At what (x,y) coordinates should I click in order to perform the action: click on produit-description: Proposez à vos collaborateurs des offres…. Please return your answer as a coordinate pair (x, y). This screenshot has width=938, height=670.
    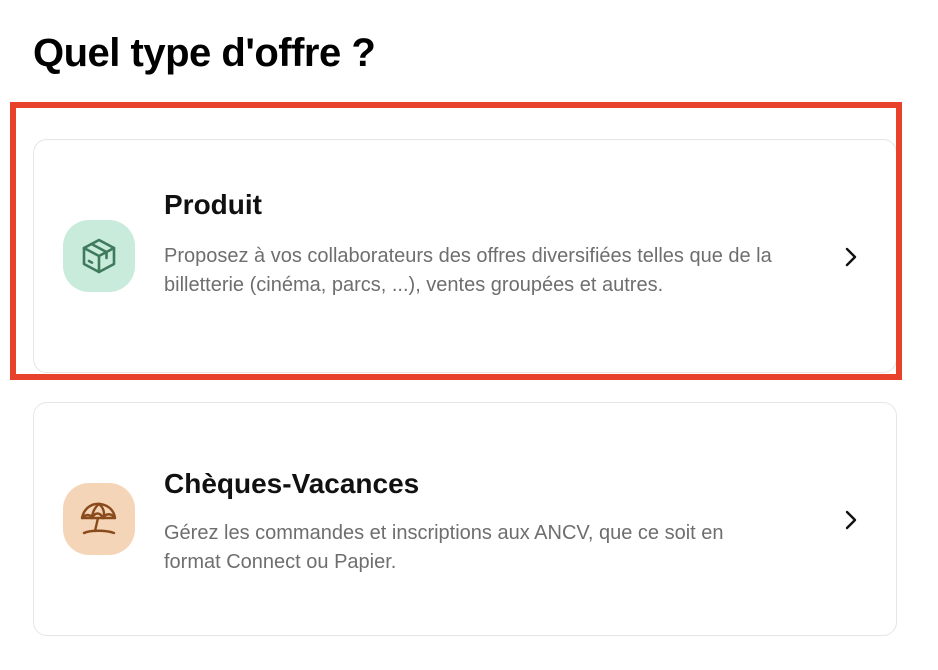
    Looking at the image, I should click on (468, 270).